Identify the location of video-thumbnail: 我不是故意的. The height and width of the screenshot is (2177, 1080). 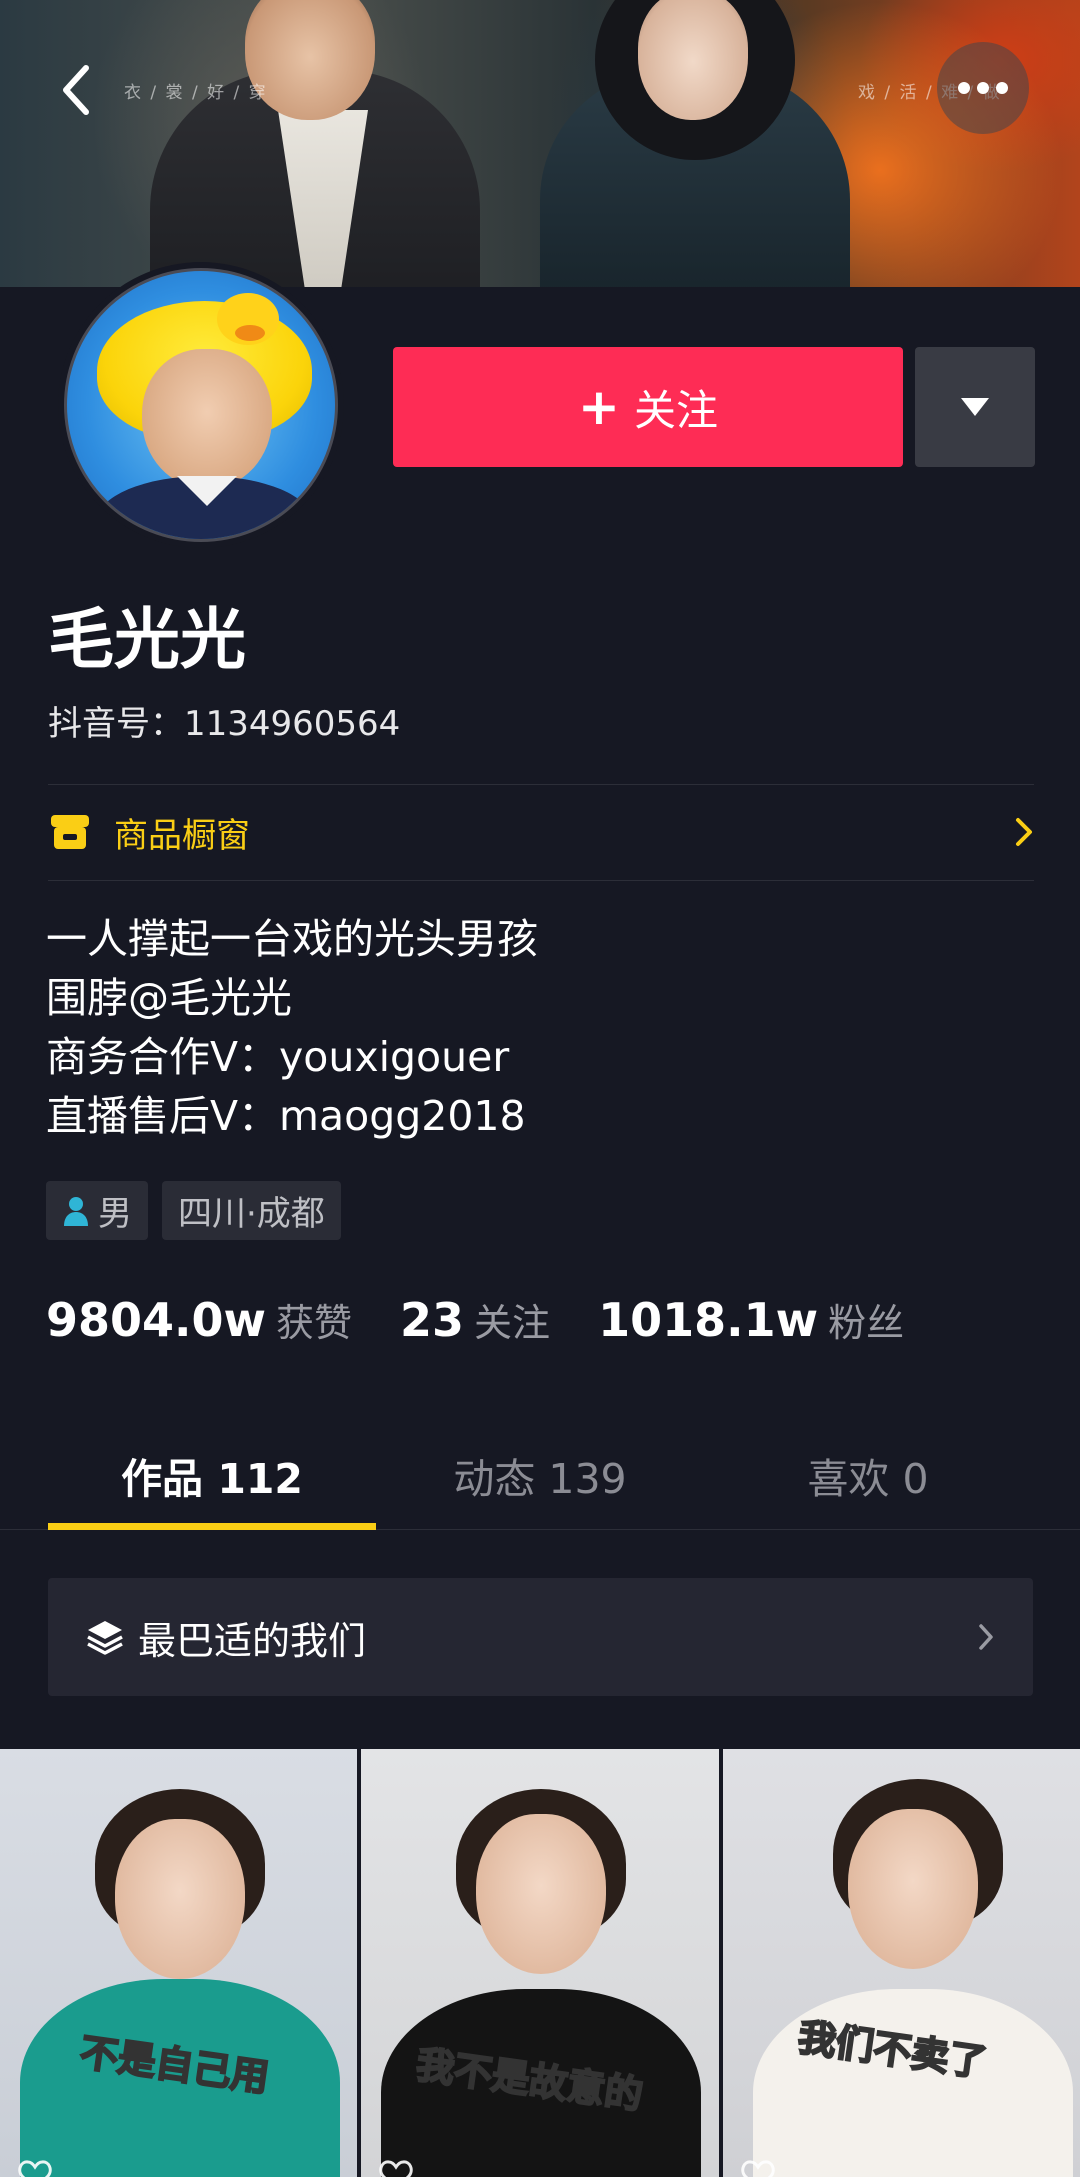
(540, 1963).